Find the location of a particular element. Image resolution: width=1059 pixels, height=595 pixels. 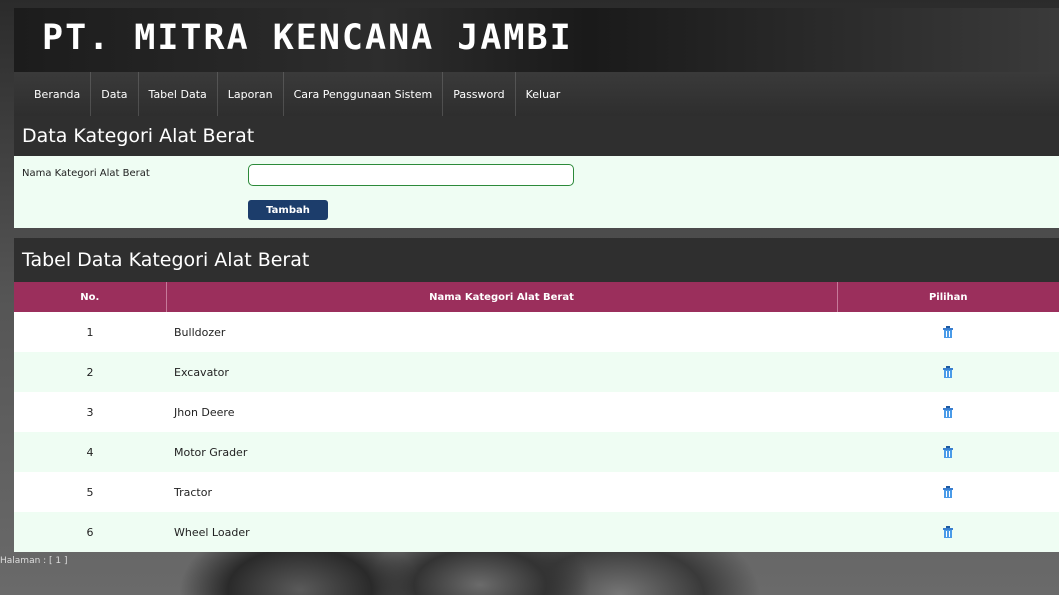

nav-item-beranda: Beranda is located at coordinates (52, 94).